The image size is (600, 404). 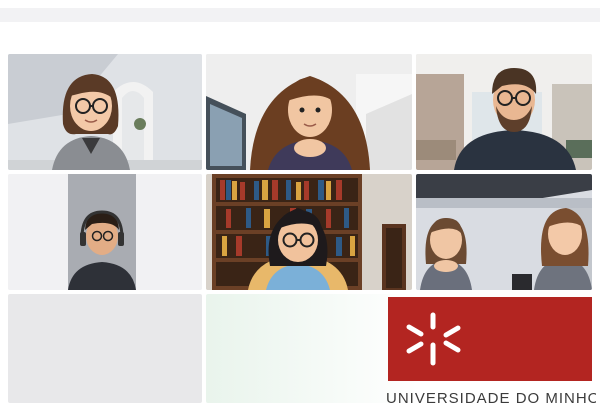 I want to click on participant-2-video, so click(x=309, y=112).